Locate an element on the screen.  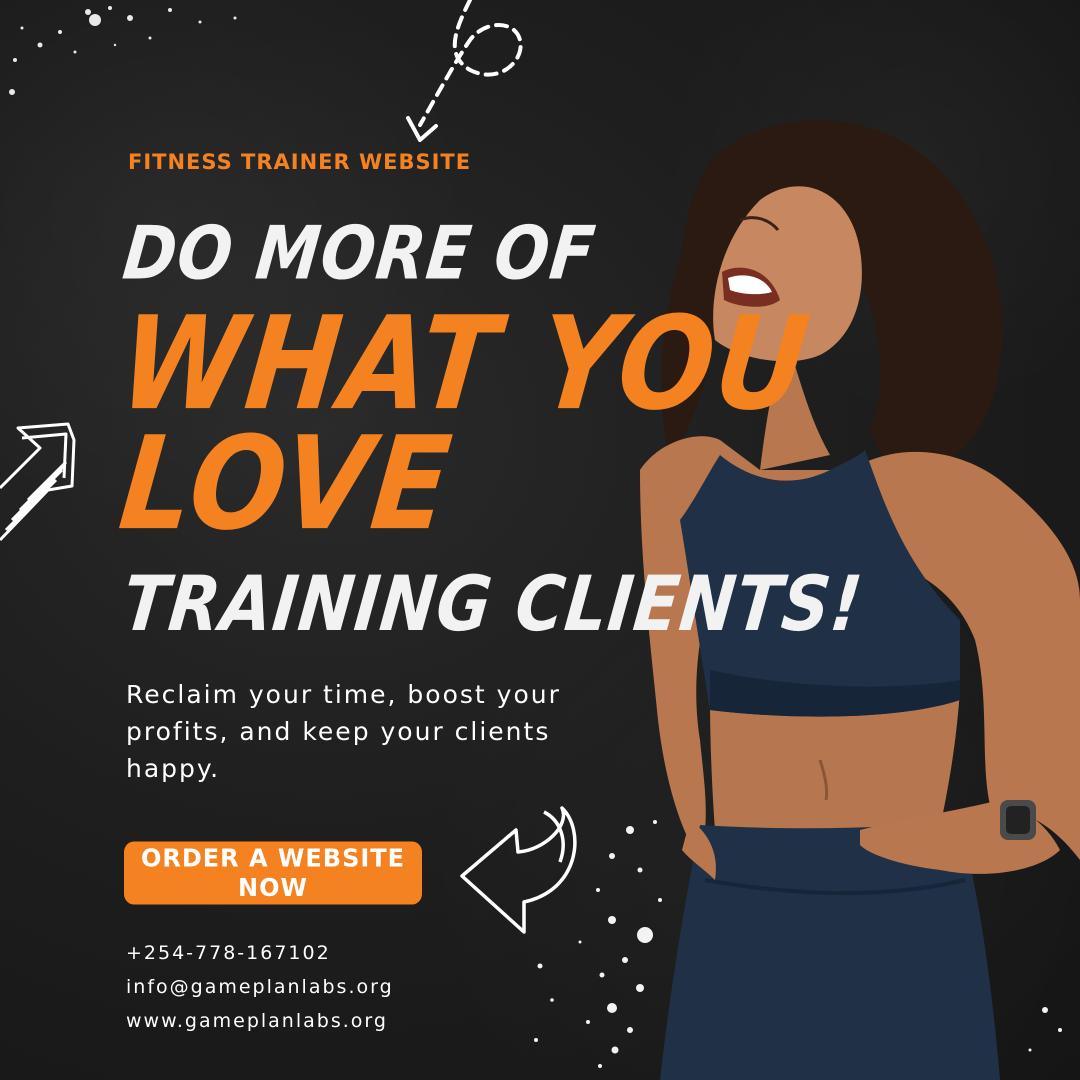
order-website-button: ORDER A WEBSITE NOW is located at coordinates (273, 873).